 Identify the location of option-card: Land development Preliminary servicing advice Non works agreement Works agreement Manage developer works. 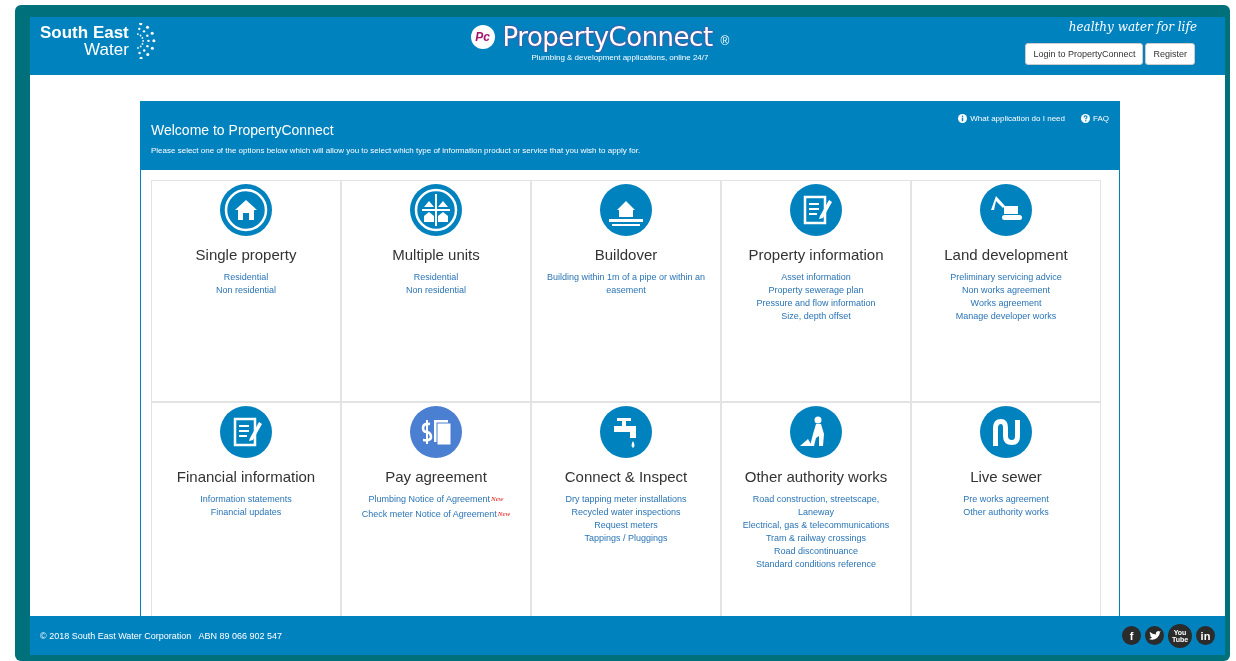
(1006, 291).